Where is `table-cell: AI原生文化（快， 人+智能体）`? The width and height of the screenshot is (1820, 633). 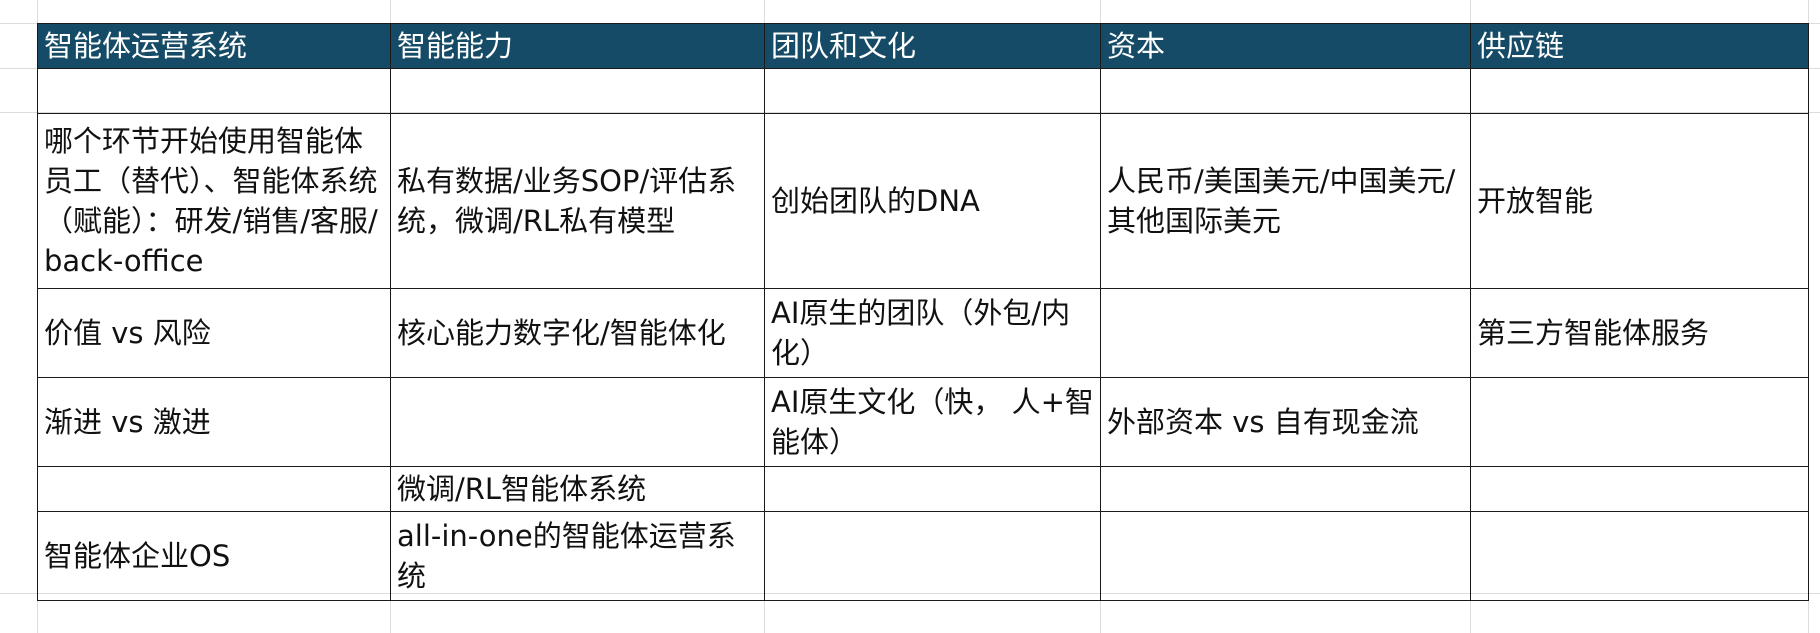 table-cell: AI原生文化（快， 人+智能体） is located at coordinates (932, 422).